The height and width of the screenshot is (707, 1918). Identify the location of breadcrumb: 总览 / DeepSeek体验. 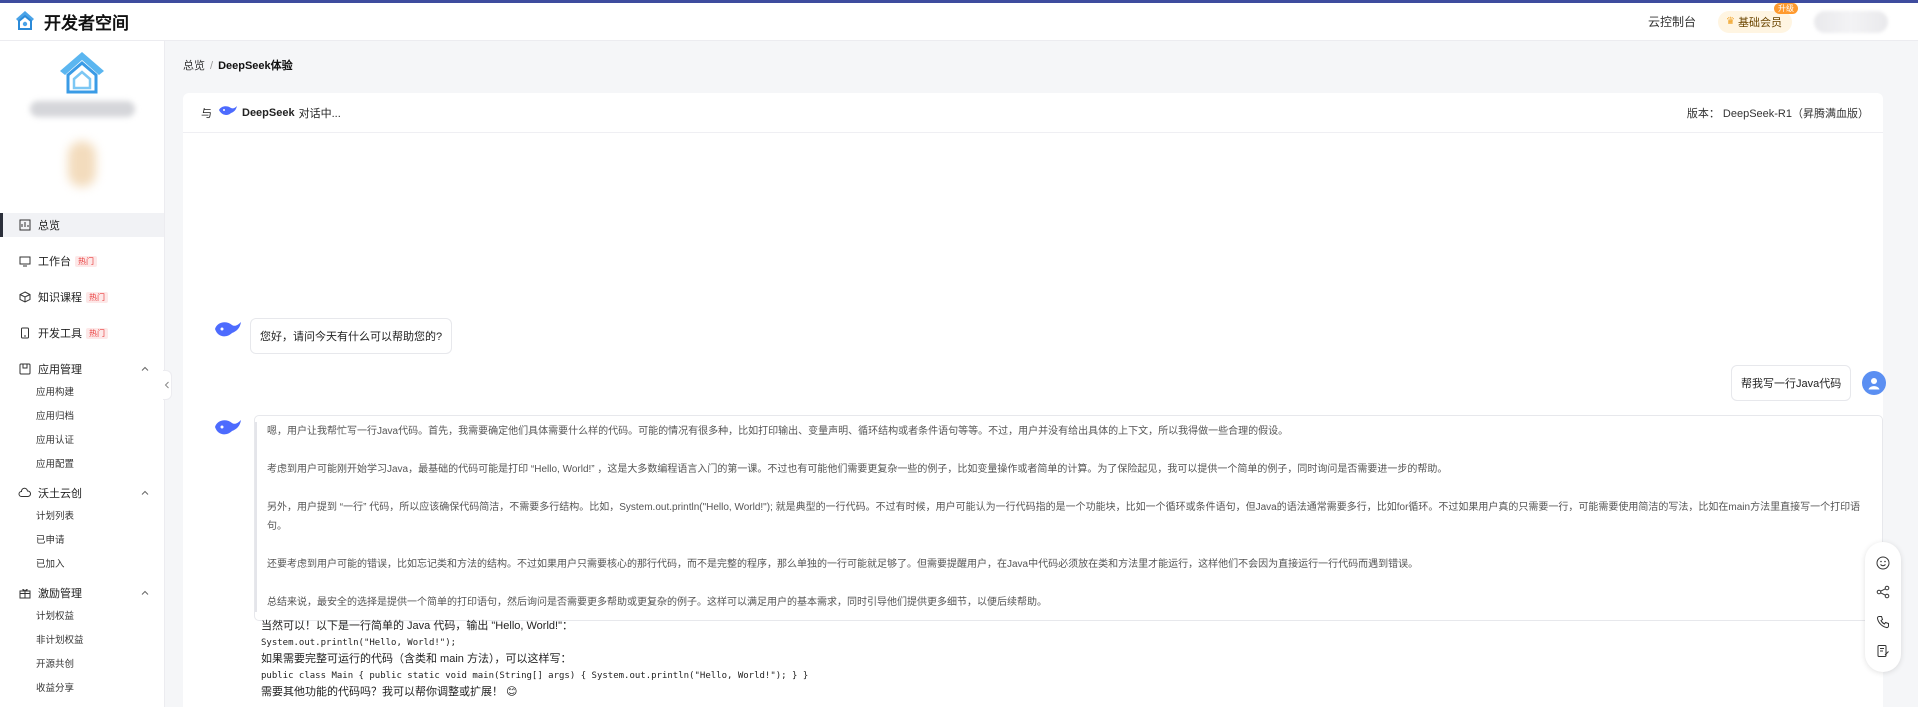
(238, 65).